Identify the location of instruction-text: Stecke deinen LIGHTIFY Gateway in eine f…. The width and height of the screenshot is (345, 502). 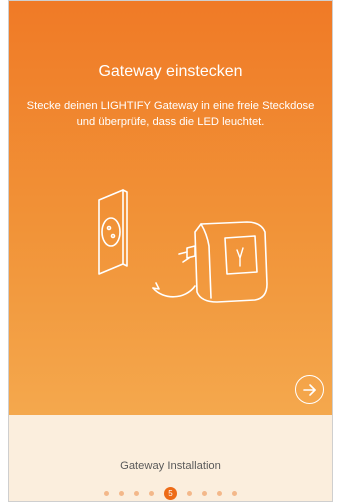
(170, 114).